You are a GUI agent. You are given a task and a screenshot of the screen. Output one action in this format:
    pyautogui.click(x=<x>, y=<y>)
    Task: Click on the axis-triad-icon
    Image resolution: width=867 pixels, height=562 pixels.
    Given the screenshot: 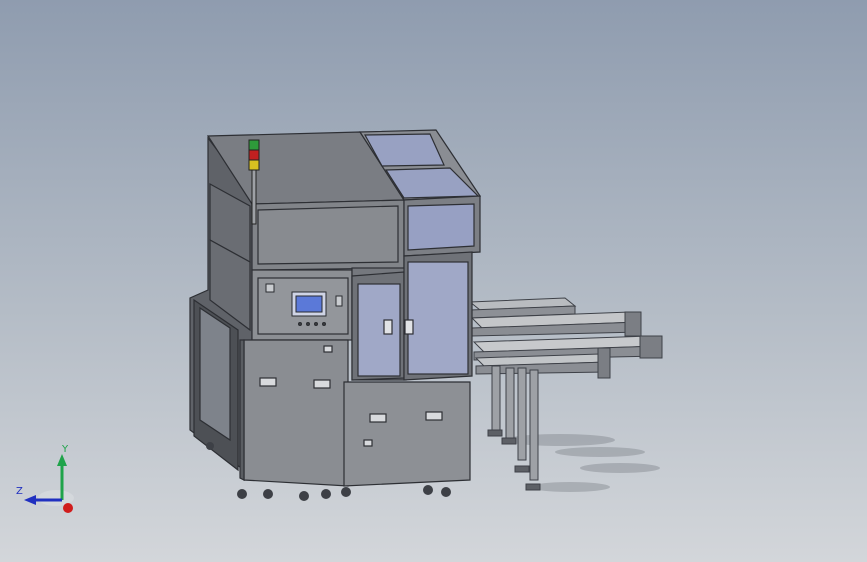 What is the action you would take?
    pyautogui.click(x=49, y=483)
    